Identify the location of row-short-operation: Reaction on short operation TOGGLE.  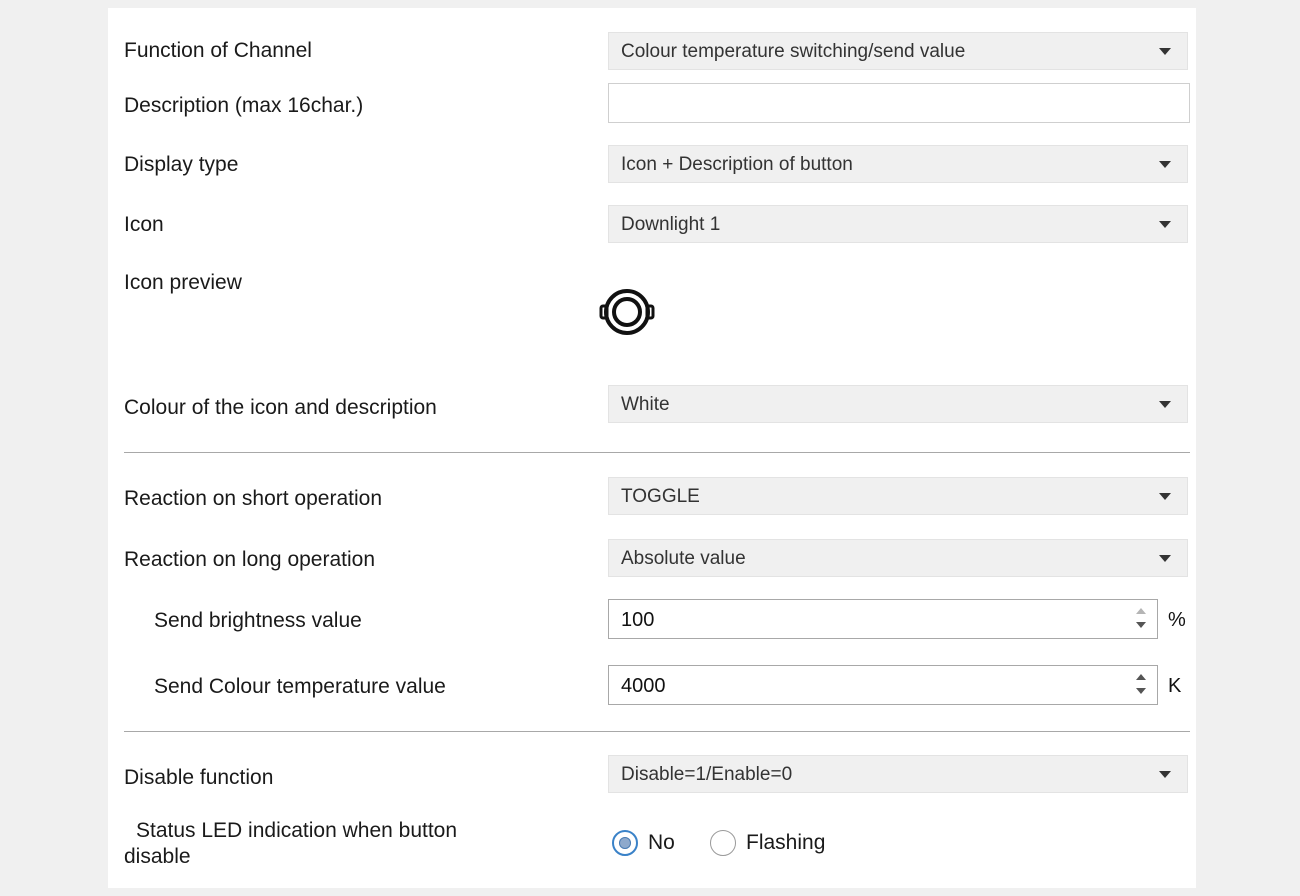
(657, 497).